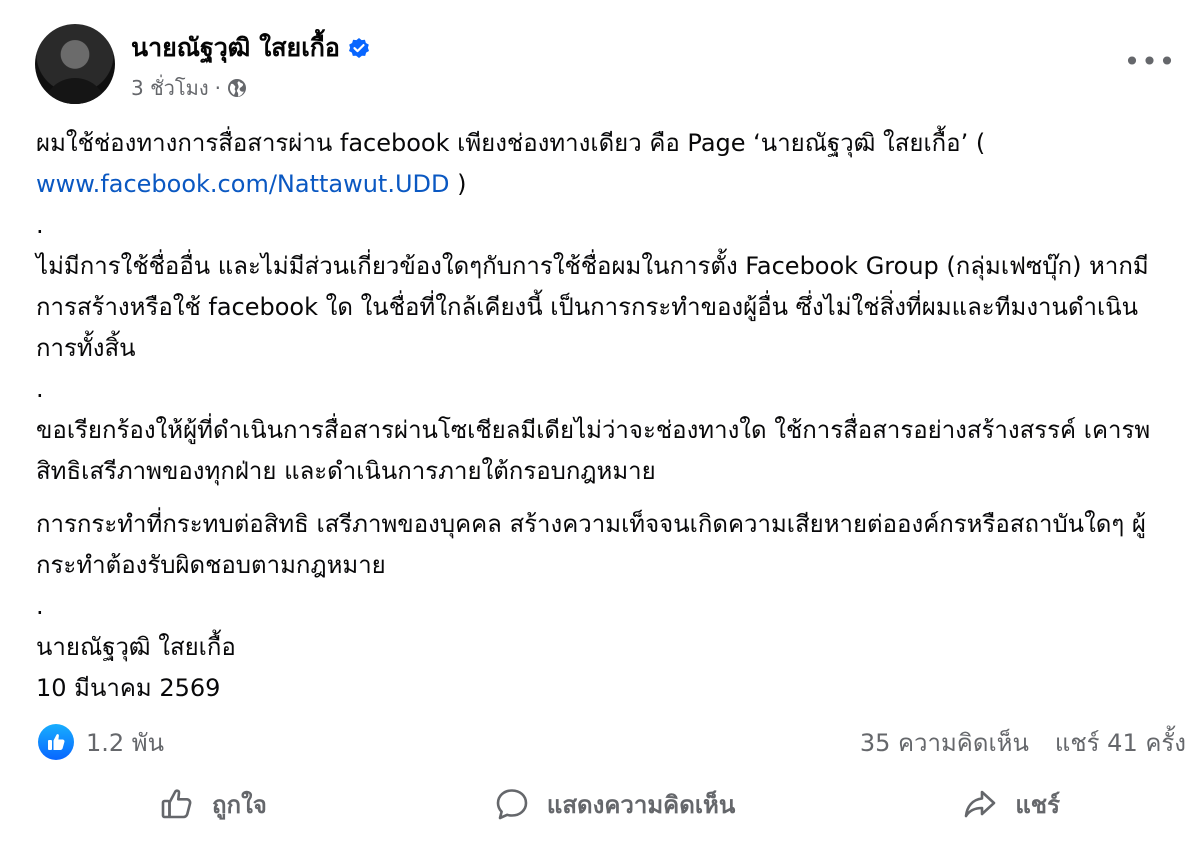  Describe the element at coordinates (75, 64) in the screenshot. I see `author-avatar` at that location.